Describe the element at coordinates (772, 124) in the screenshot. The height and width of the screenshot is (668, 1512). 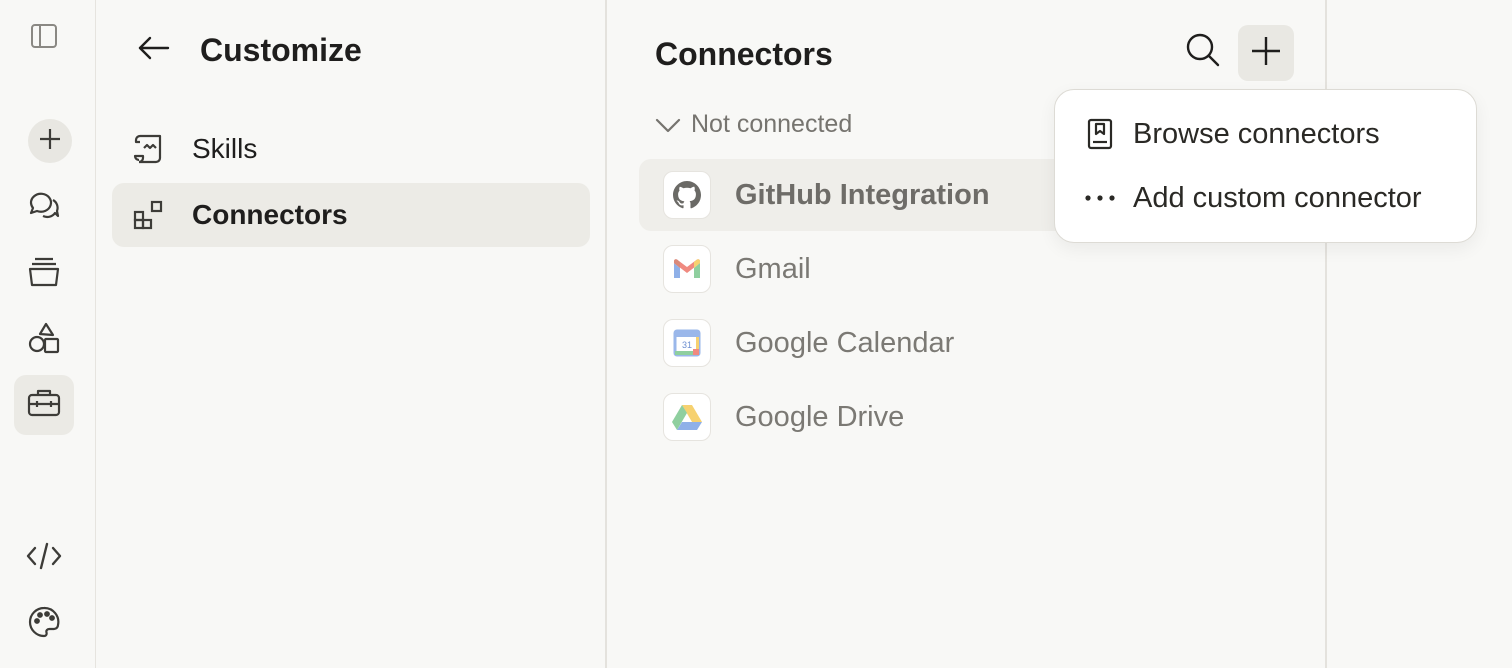
I see `section-label: Not connected` at that location.